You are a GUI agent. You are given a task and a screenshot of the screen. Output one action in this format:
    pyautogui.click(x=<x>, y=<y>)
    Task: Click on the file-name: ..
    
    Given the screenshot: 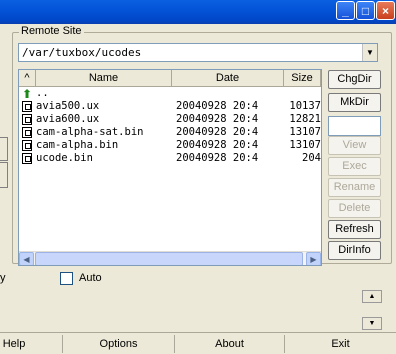 What is the action you would take?
    pyautogui.click(x=42, y=93)
    